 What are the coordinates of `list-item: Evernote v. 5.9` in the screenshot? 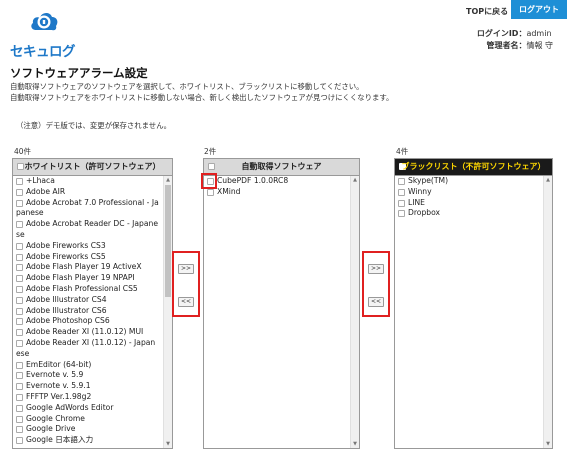 It's located at (88, 375).